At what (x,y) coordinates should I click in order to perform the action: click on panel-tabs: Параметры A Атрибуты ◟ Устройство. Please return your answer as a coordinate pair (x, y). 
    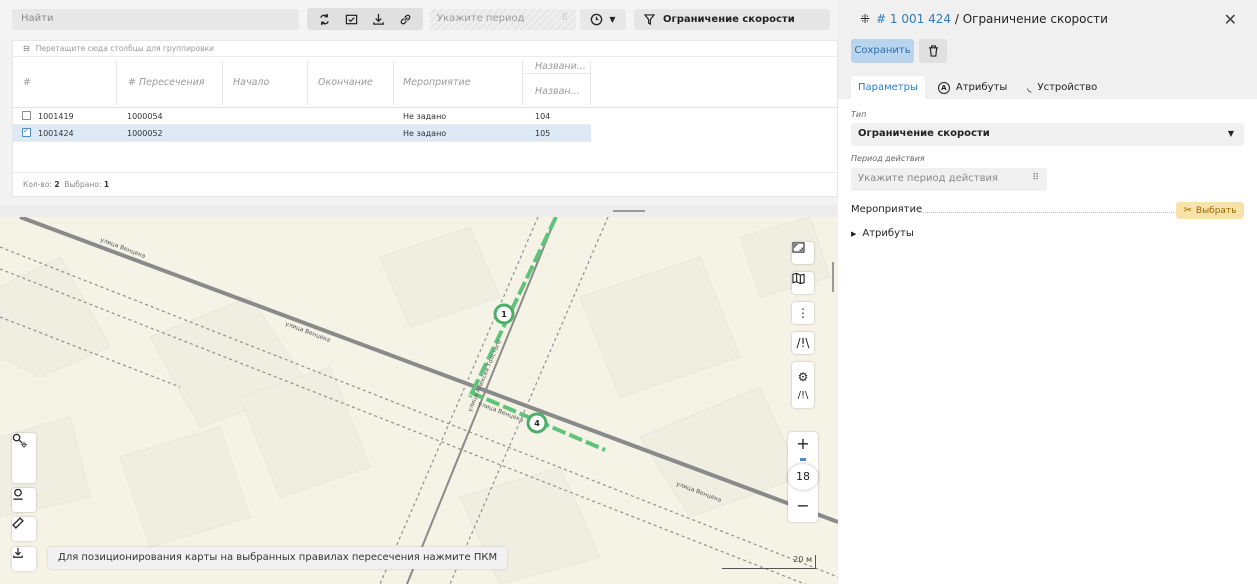
    Looking at the image, I should click on (980, 87).